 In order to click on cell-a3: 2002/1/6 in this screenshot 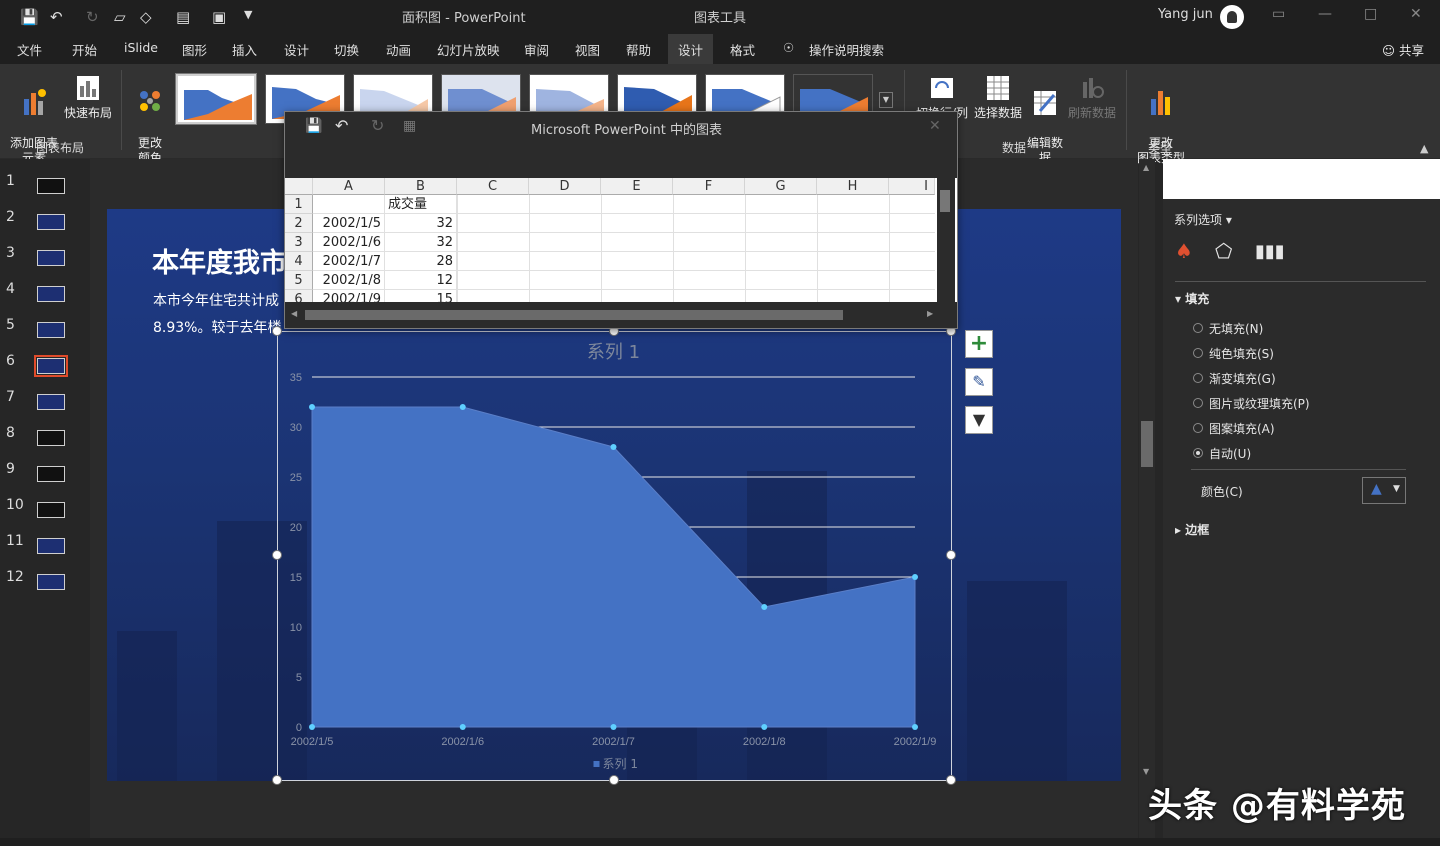, I will do `click(349, 242)`.